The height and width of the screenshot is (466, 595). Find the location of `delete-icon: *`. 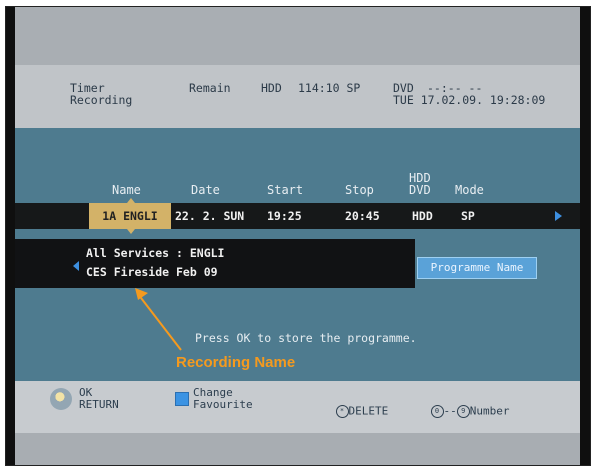

delete-icon: * is located at coordinates (342, 411).